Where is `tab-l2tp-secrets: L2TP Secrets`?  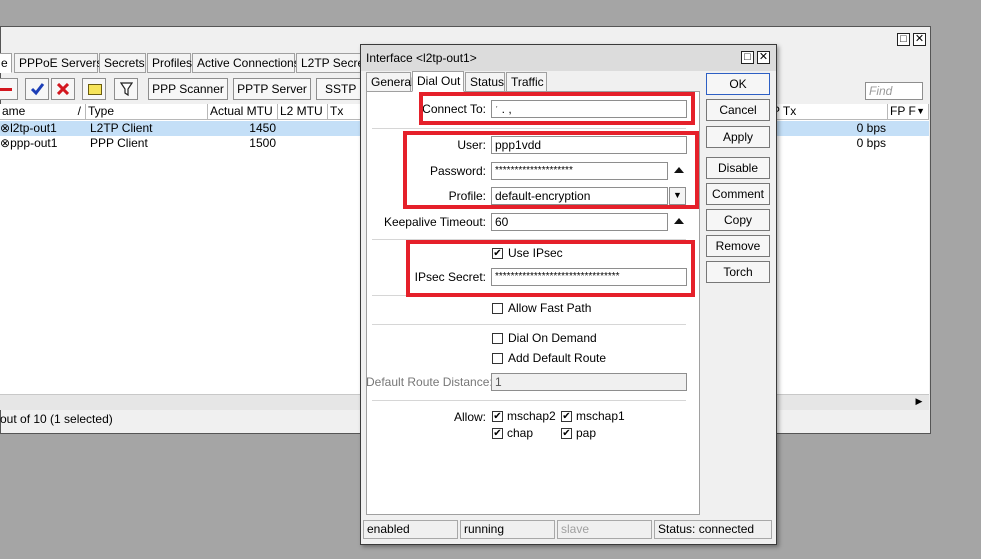 tab-l2tp-secrets: L2TP Secrets is located at coordinates (329, 63).